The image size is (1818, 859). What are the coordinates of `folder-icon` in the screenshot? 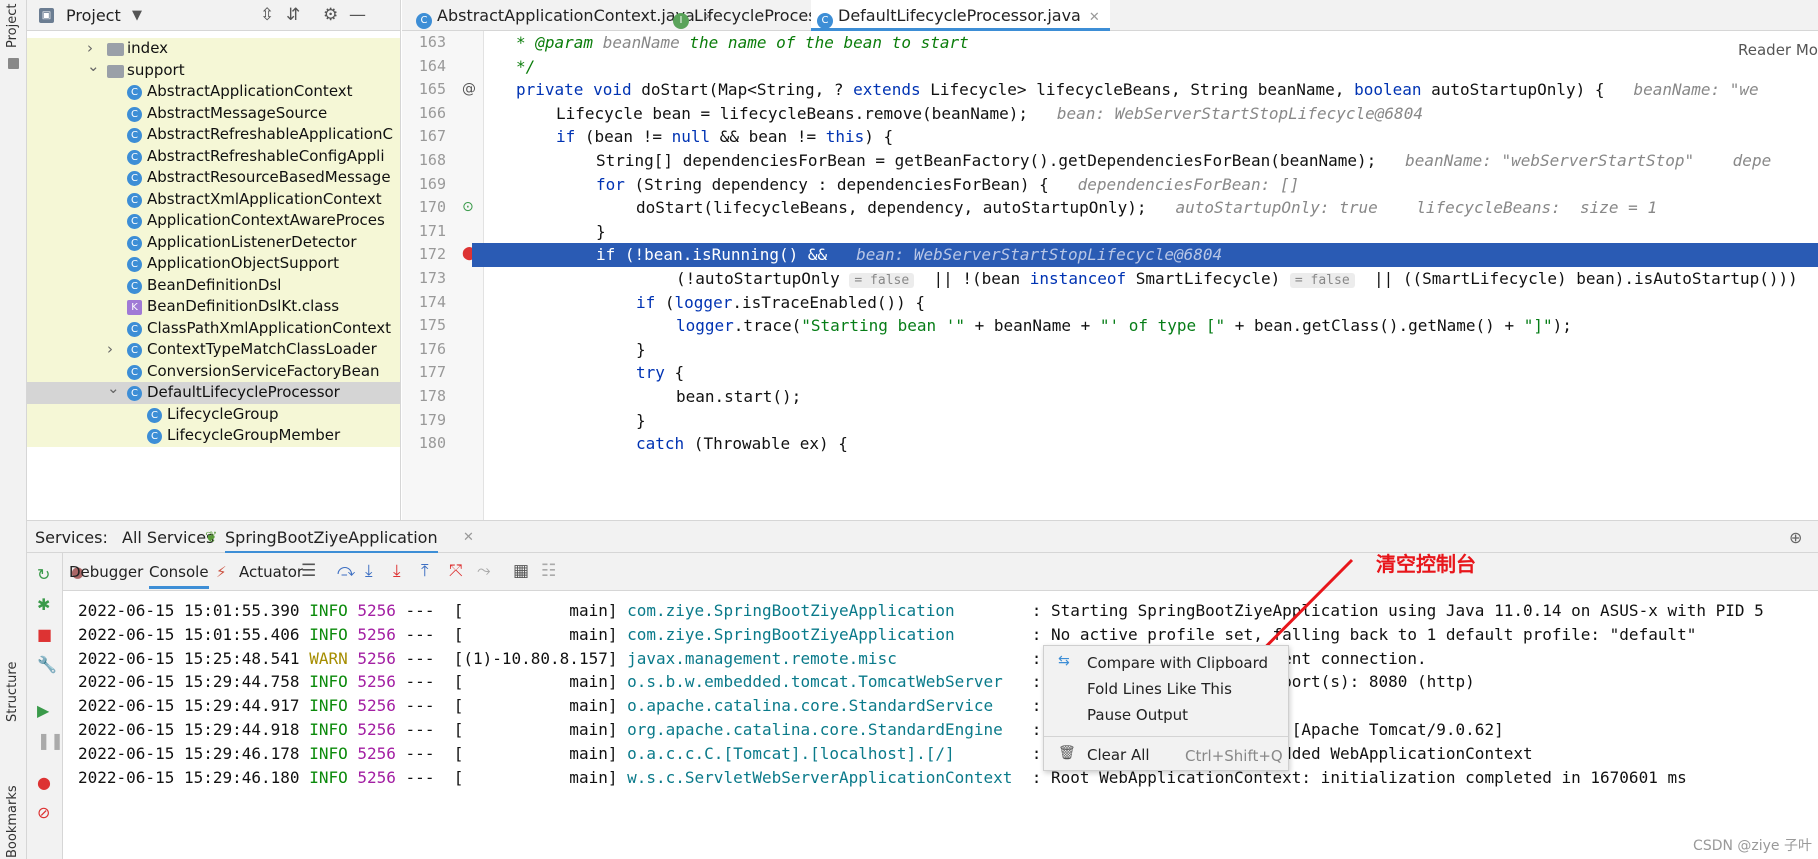 It's located at (115, 71).